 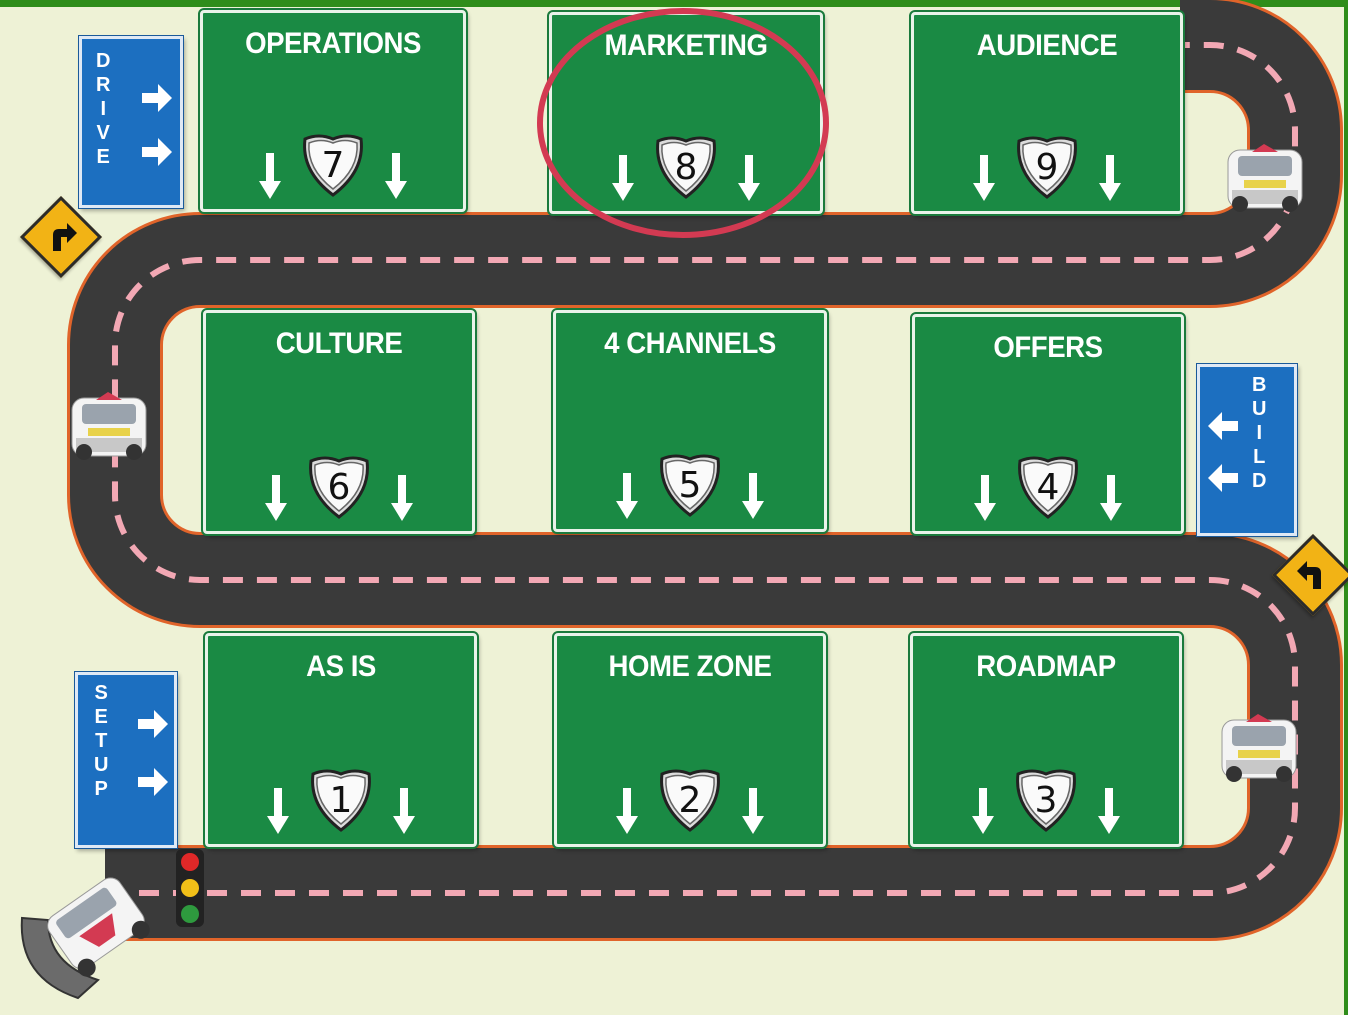 I want to click on route-sign: OFFERS 4, so click(x=1048, y=424).